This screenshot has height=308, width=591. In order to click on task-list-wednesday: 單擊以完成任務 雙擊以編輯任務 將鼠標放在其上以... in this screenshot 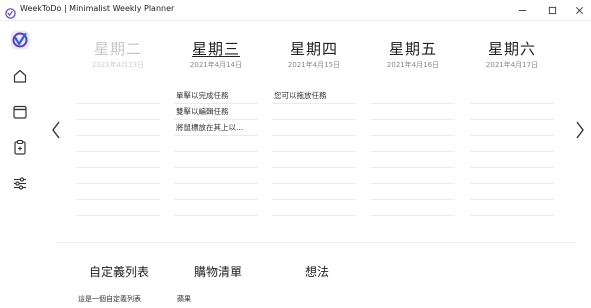, I will do `click(216, 152)`.